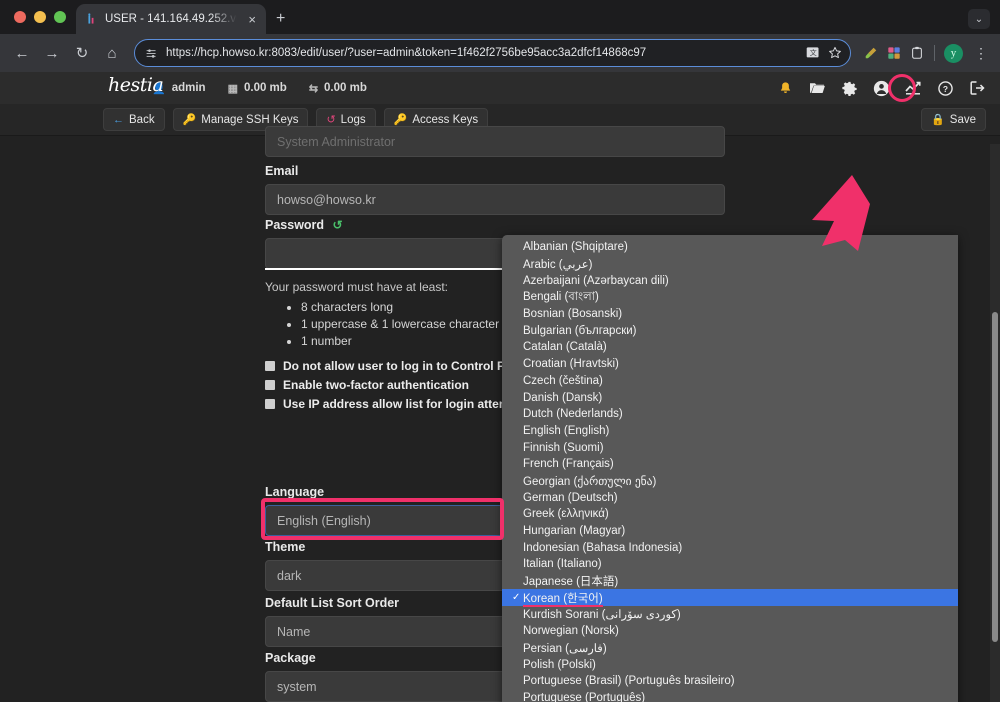 The height and width of the screenshot is (702, 1000). I want to click on access-keys-label: Access Keys, so click(445, 119).